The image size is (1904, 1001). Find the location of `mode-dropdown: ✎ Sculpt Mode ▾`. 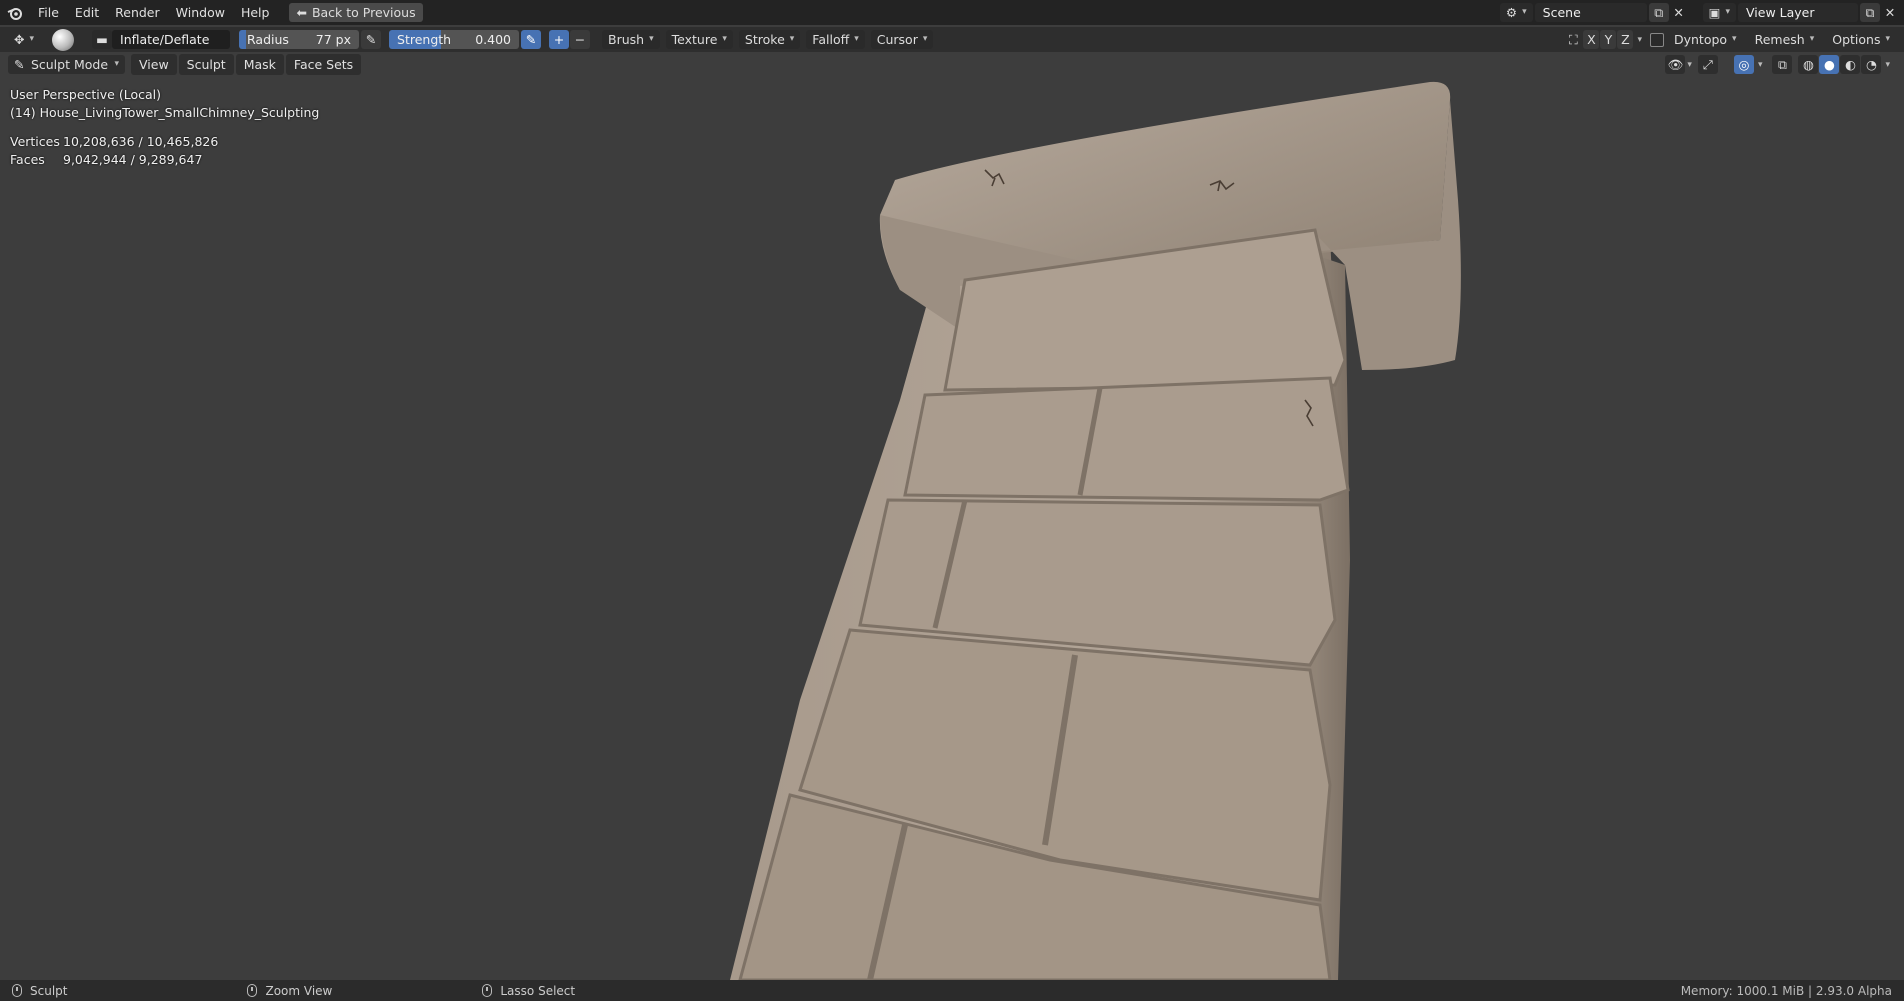

mode-dropdown: ✎ Sculpt Mode ▾ is located at coordinates (66, 64).